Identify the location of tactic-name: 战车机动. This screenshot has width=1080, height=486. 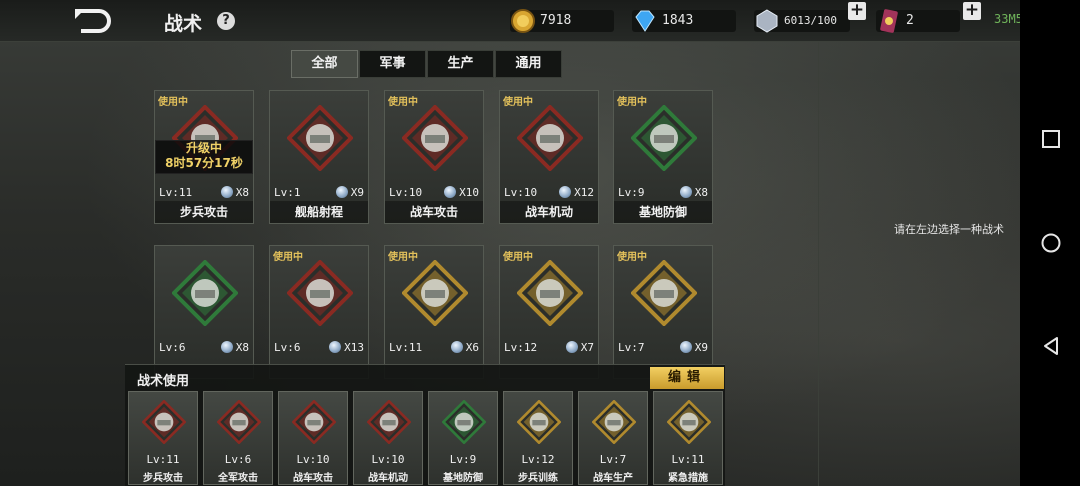
(549, 212).